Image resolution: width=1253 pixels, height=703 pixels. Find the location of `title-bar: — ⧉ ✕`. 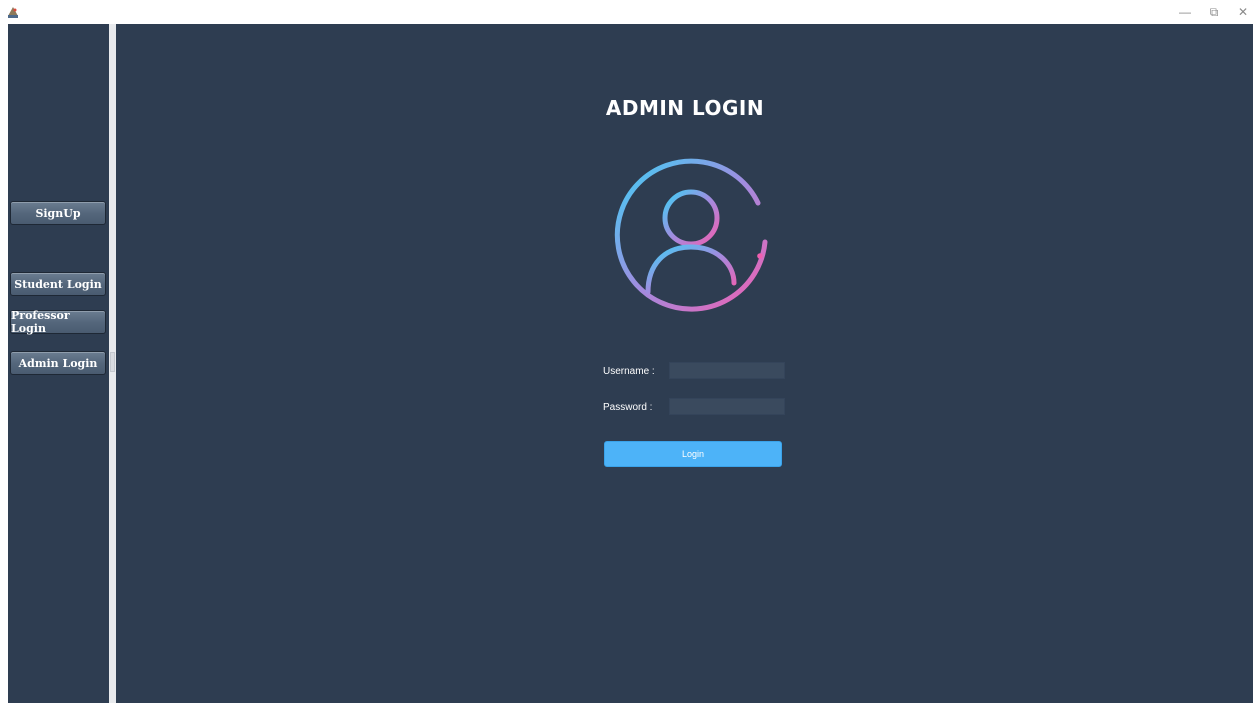

title-bar: — ⧉ ✕ is located at coordinates (626, 12).